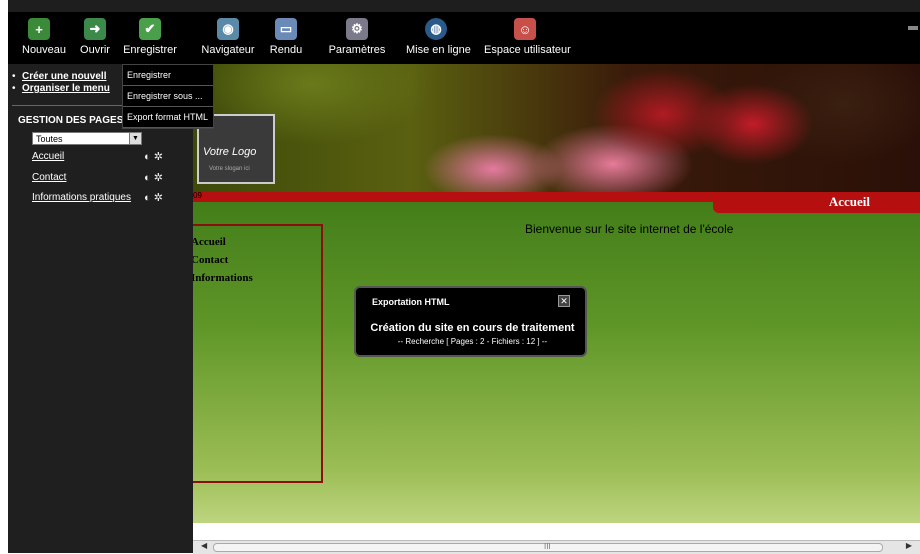 The height and width of the screenshot is (554, 920). Describe the element at coordinates (135, 138) in the screenshot. I see `chevron-down-icon: ▼` at that location.